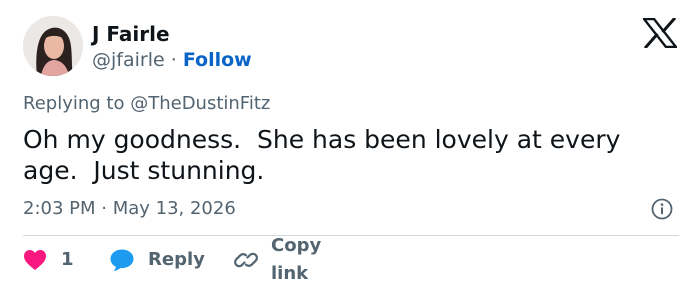 This screenshot has width=700, height=288. What do you see at coordinates (48, 260) in the screenshot?
I see `like-button: 1` at bounding box center [48, 260].